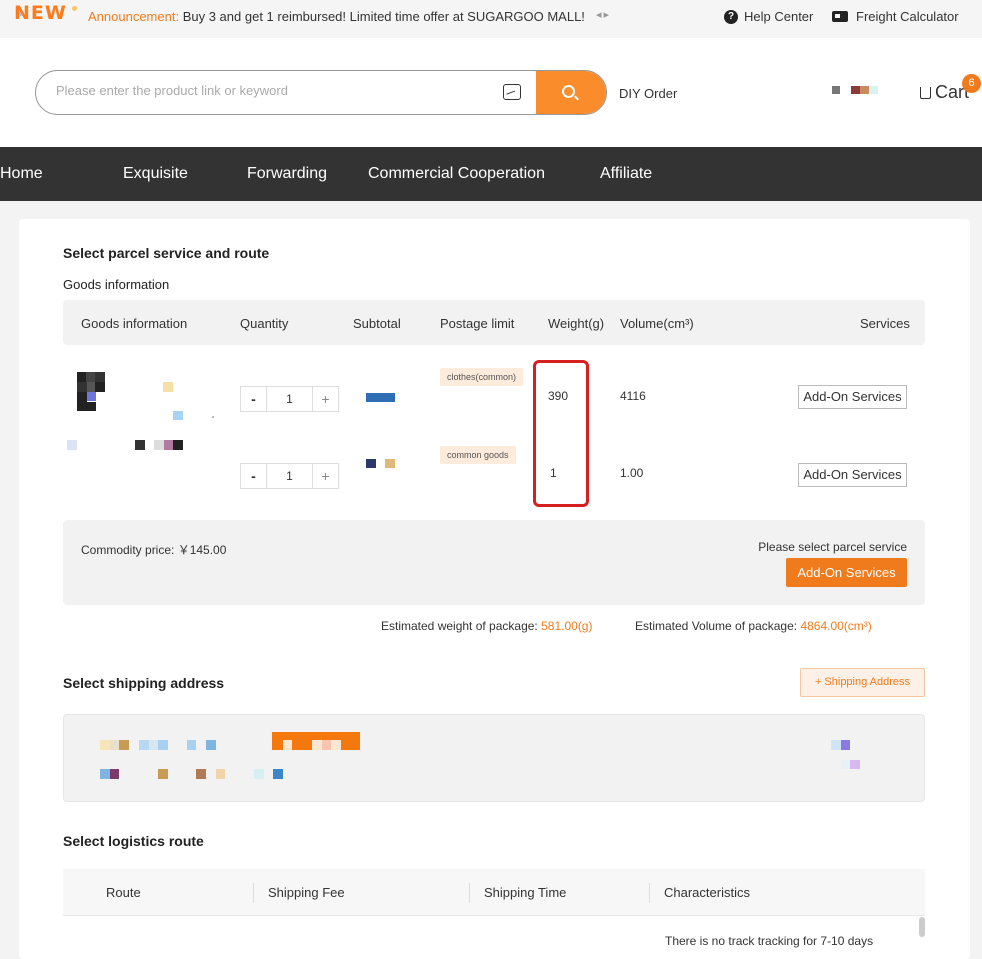  What do you see at coordinates (74, 8) in the screenshot?
I see `decor-dot` at bounding box center [74, 8].